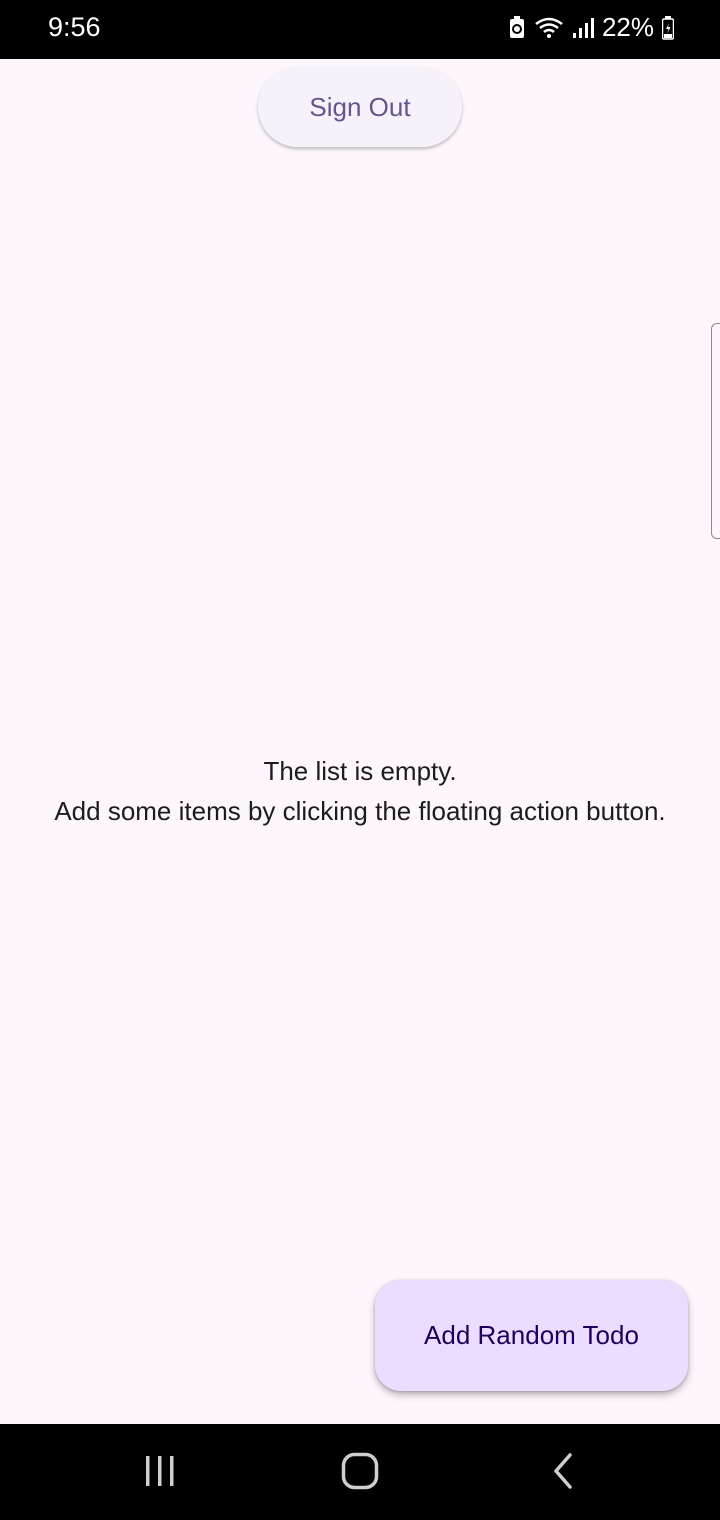 This screenshot has height=1520, width=720. I want to click on empty-state-line-1: The list is empty., so click(360, 771).